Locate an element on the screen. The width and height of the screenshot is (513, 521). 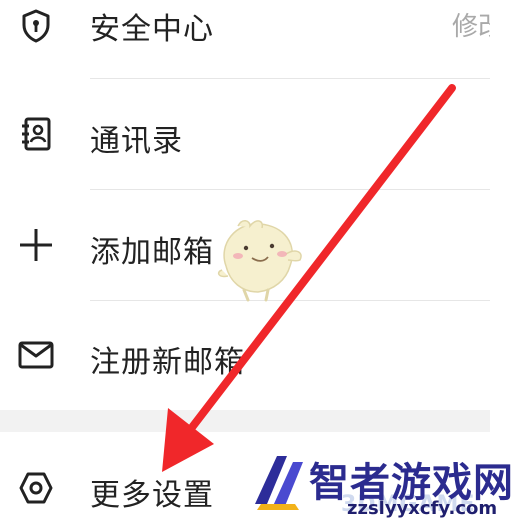
watermark-url: zzslyyxcfy.com is located at coordinates (422, 508).